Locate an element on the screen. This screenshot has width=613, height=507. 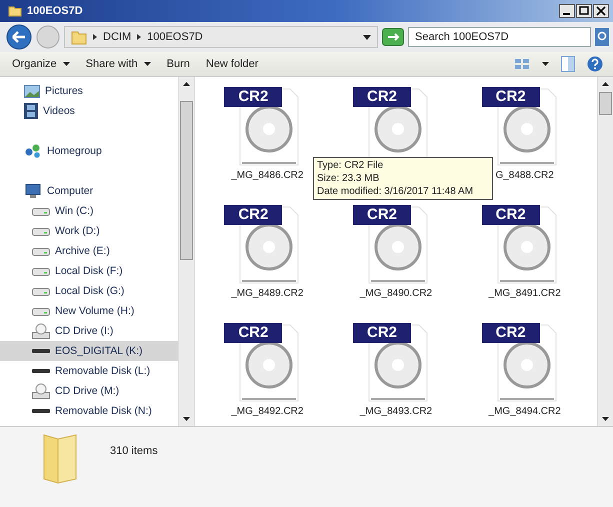
breadcrumb: 100EOS7D is located at coordinates (175, 37).